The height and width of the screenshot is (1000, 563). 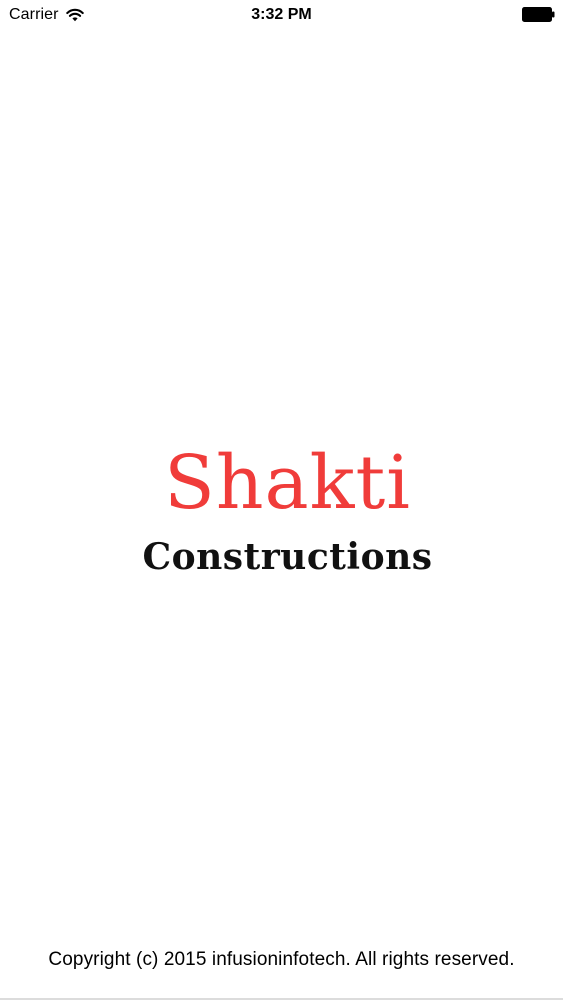 I want to click on battery-full-icon, so click(x=538, y=14).